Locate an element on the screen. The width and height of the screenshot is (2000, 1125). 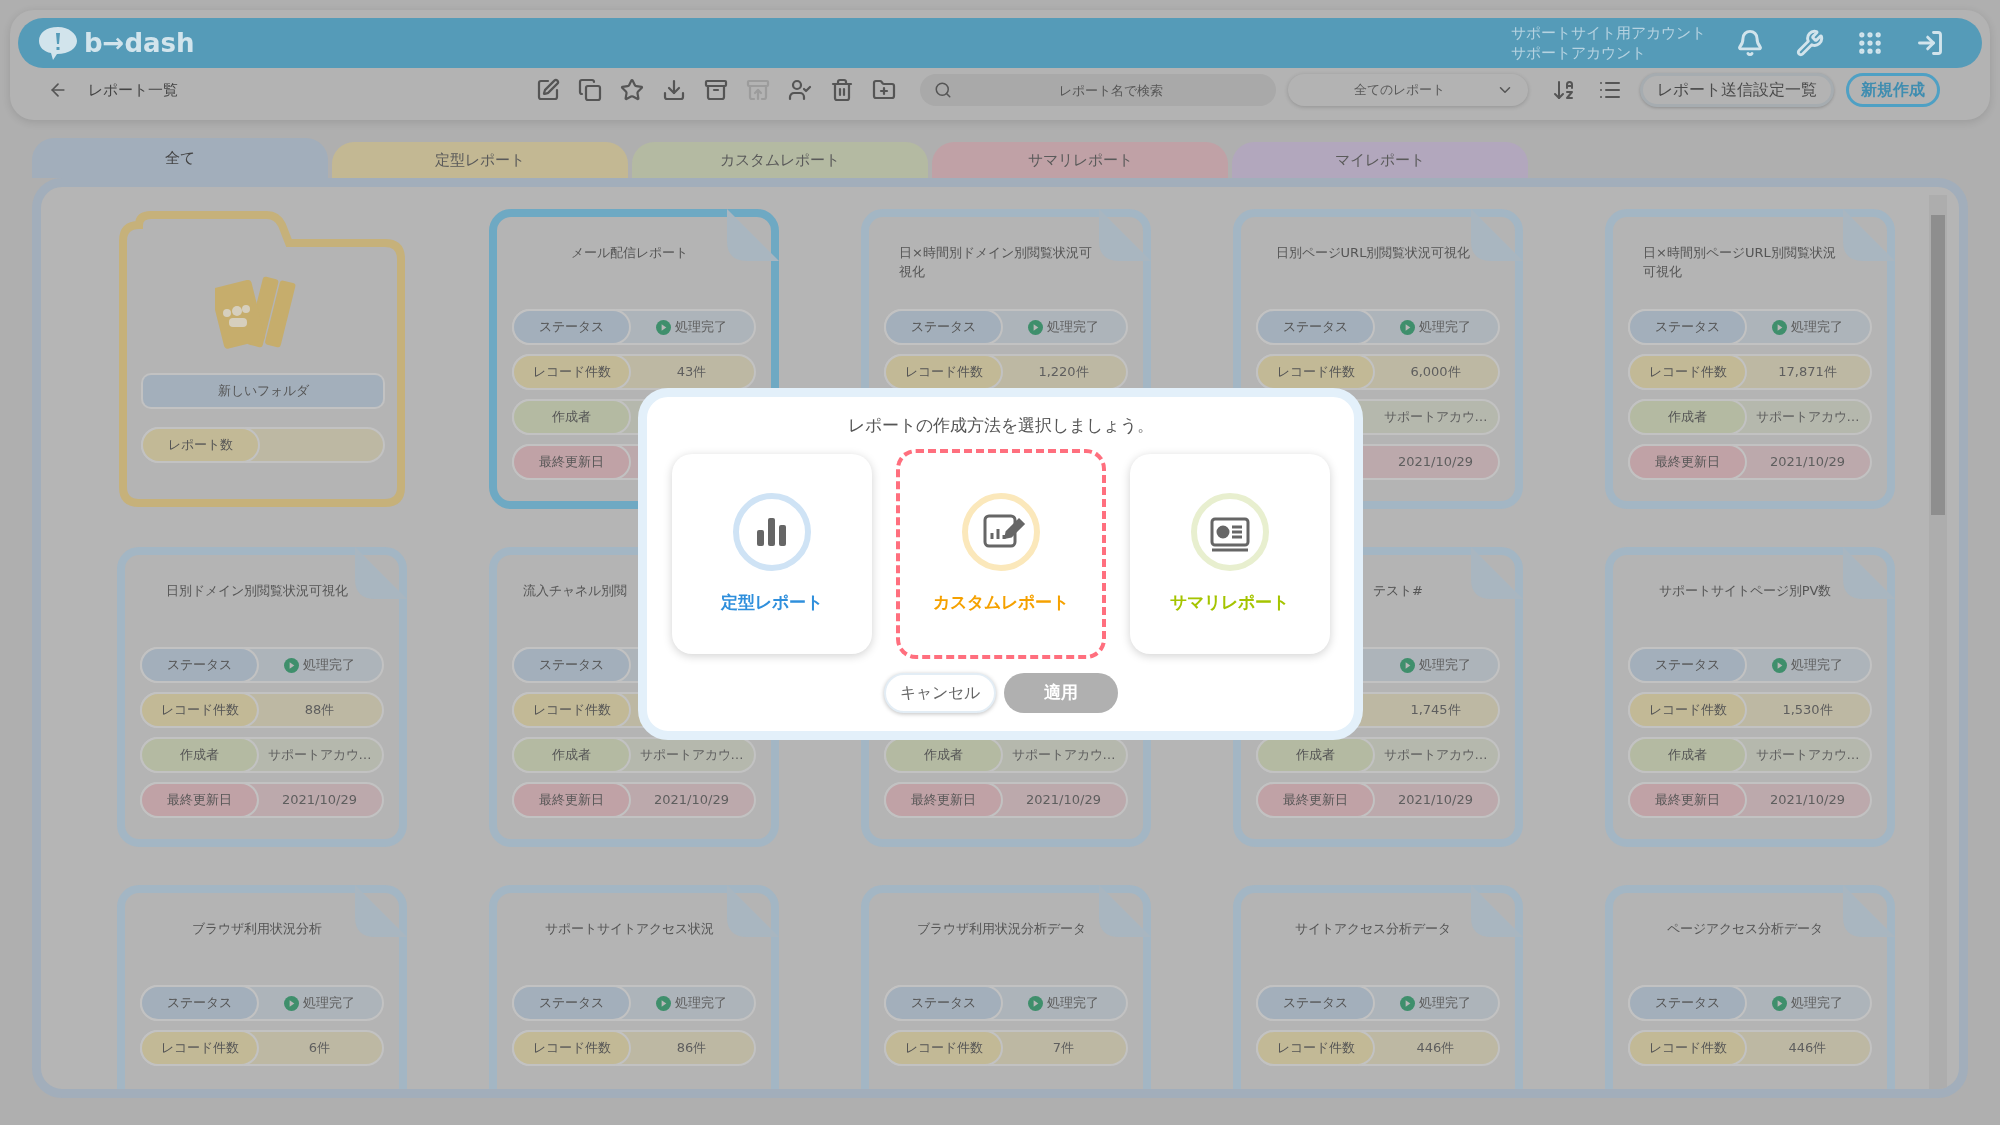
card-title: 日別ページURL別閲覧状況可視化 is located at coordinates (1373, 253).